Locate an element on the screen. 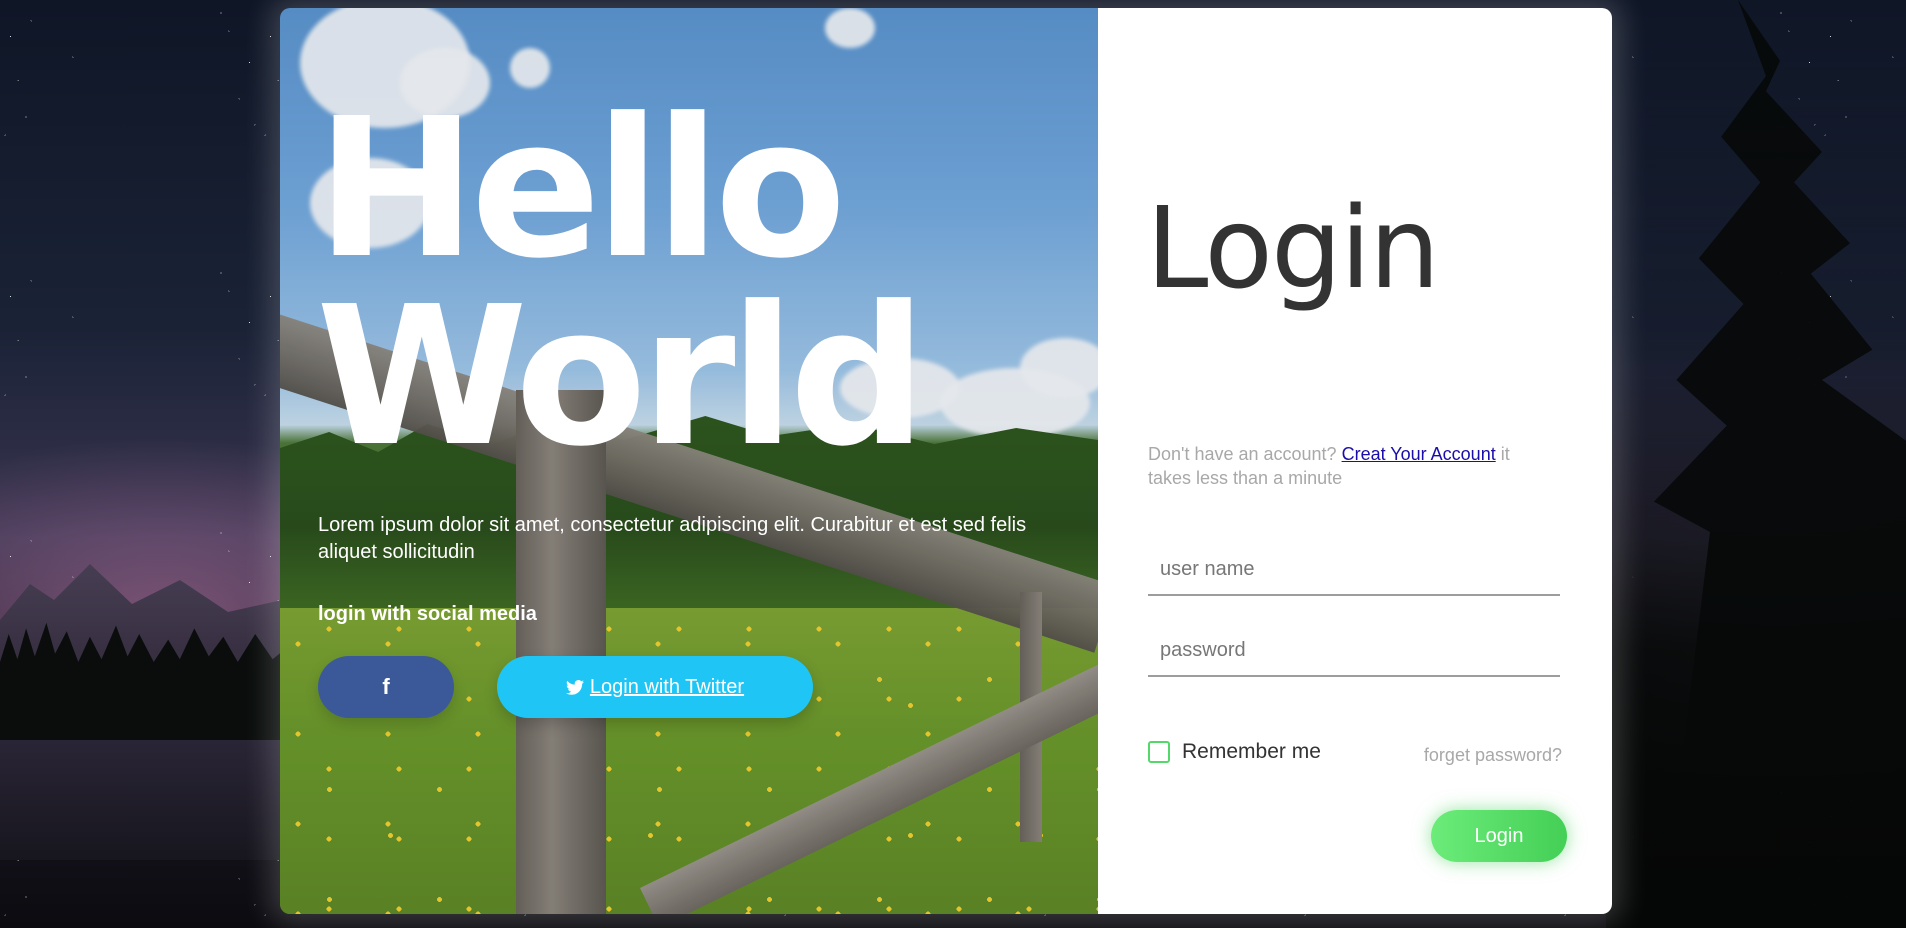 The width and height of the screenshot is (1906, 928). login-submit-button: Login is located at coordinates (1499, 836).